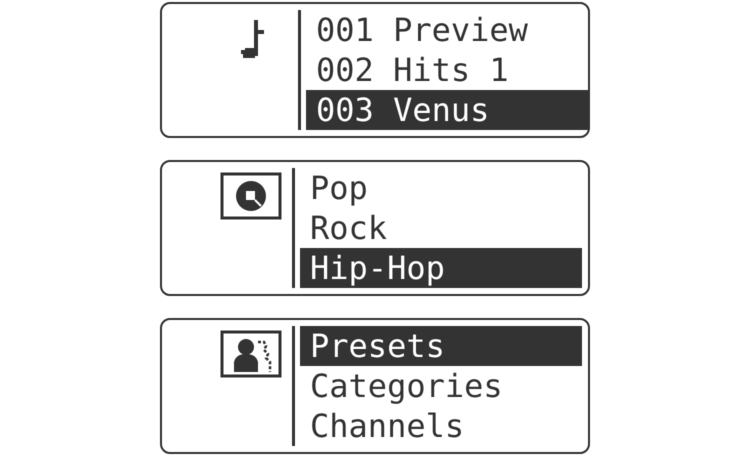 This screenshot has width=750, height=457. I want to click on menu-item: Rock, so click(441, 228).